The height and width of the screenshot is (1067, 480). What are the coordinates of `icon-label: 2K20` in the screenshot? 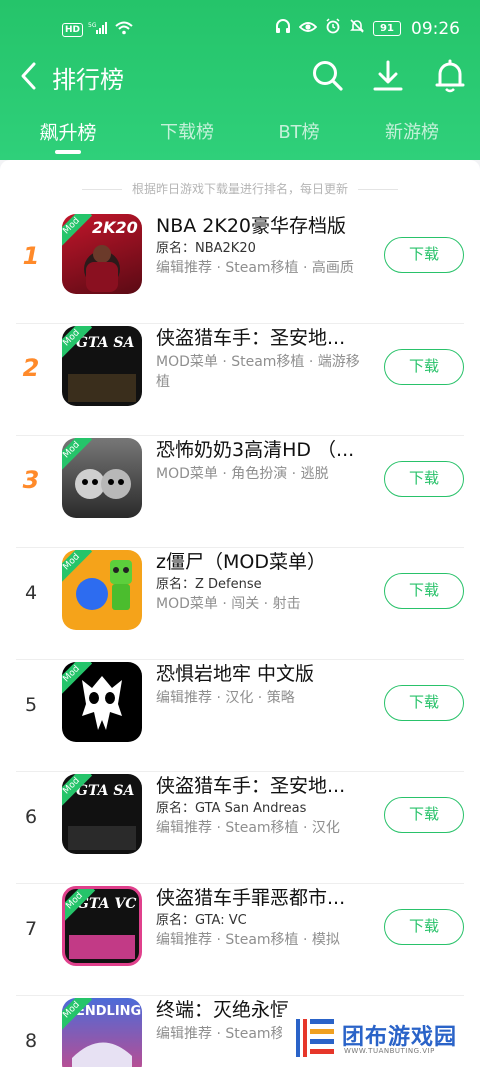 It's located at (115, 227).